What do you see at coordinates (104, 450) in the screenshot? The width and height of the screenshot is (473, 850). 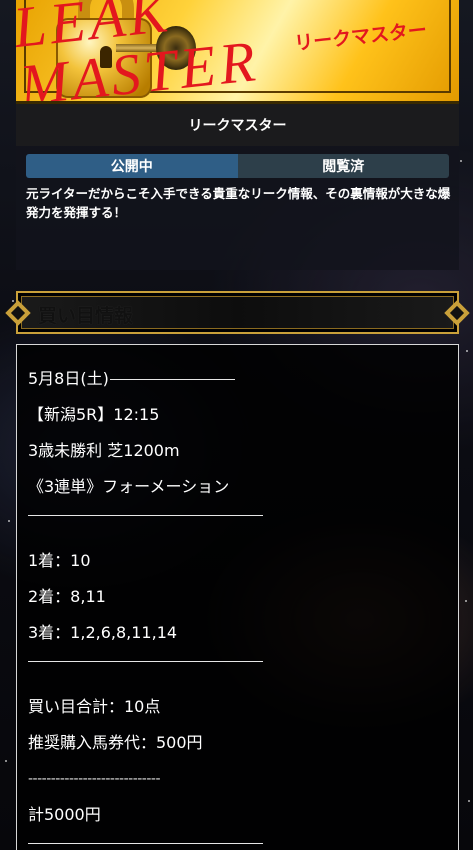 I see `race-condition: 3歳未勝利 芝1200m` at bounding box center [104, 450].